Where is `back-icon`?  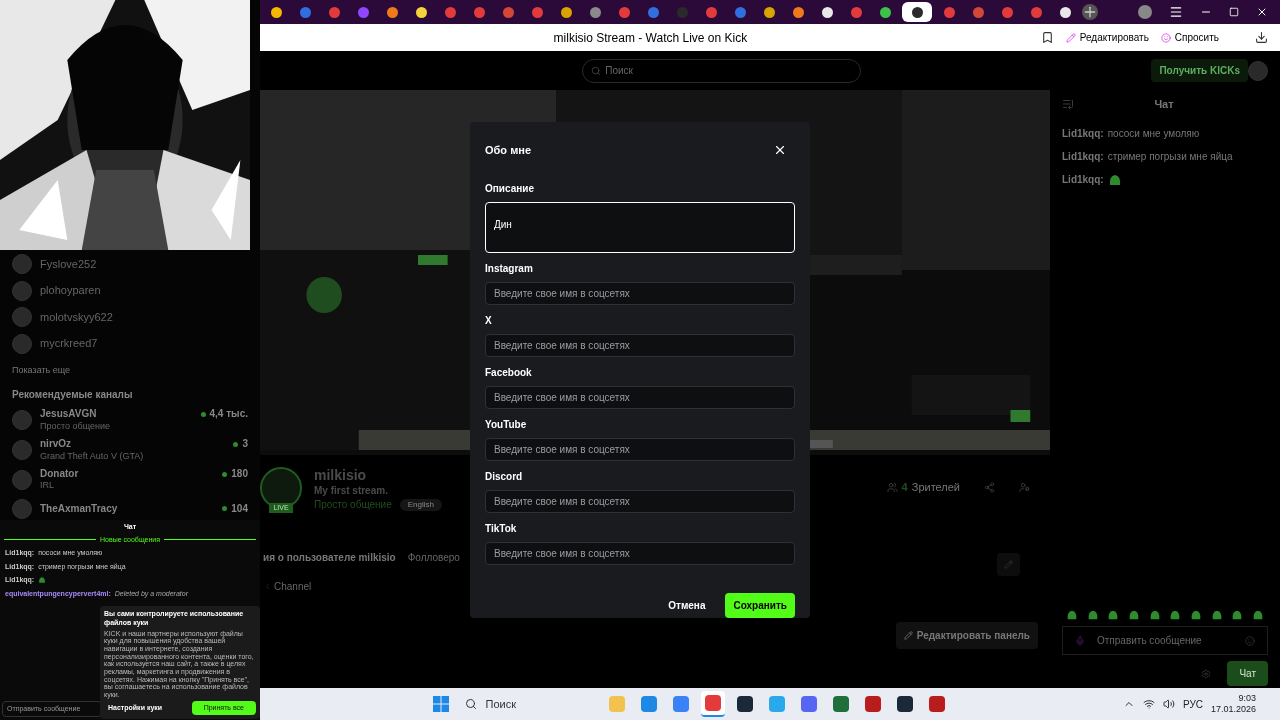 back-icon is located at coordinates (267, 586).